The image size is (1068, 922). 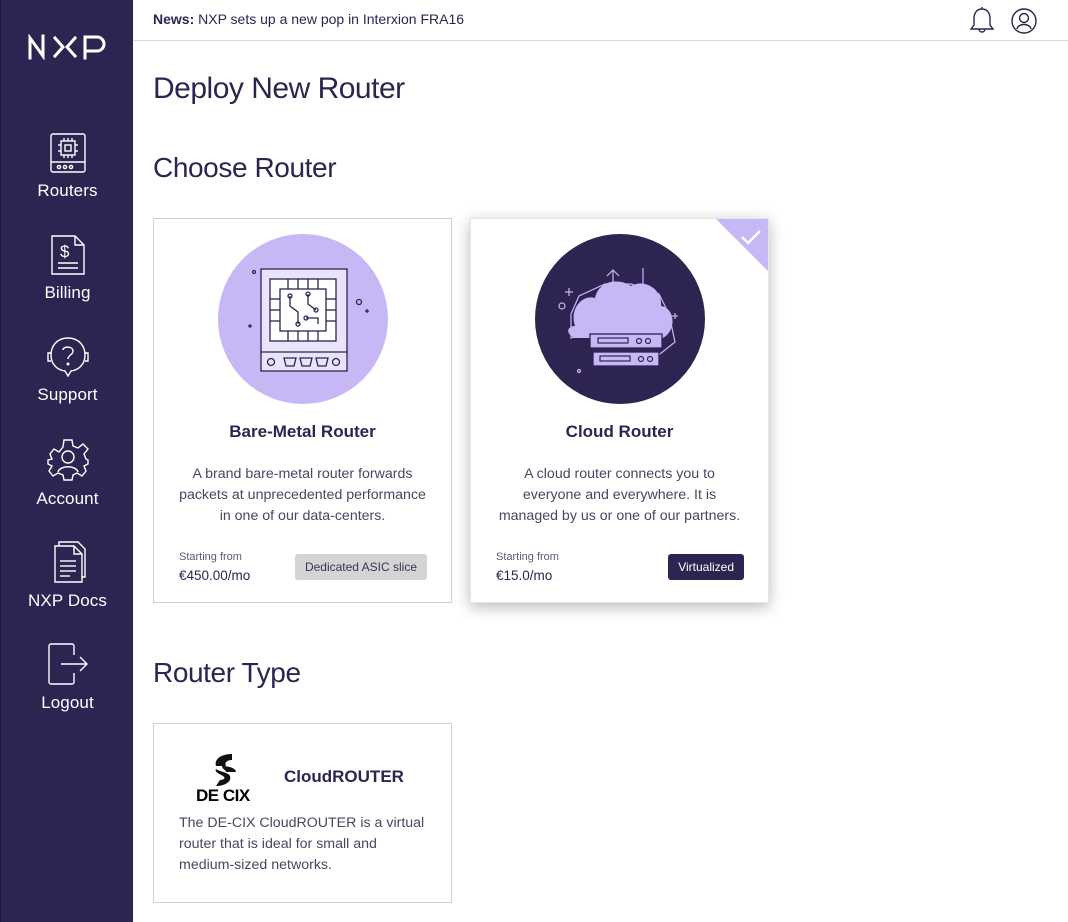 I want to click on router-card-title: Bare-Metal Router, so click(x=302, y=431).